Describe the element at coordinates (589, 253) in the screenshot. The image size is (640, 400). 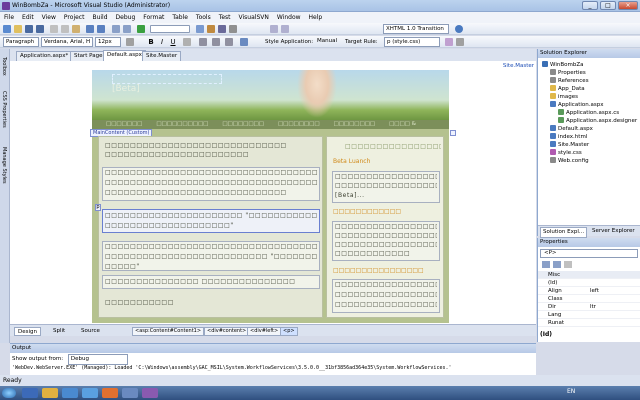
I see `properties-object-dropdown: <P>` at that location.